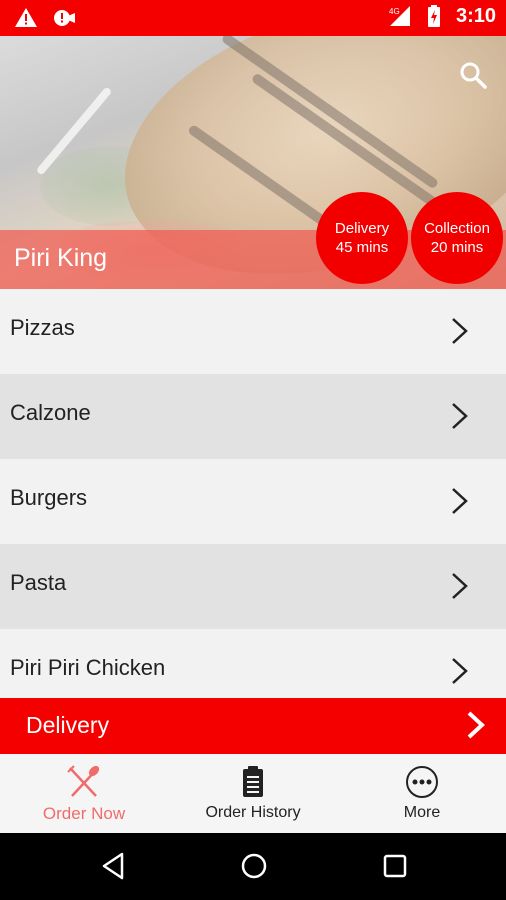 Image resolution: width=506 pixels, height=900 pixels. What do you see at coordinates (84, 813) in the screenshot?
I see `nav-label: Order Now` at bounding box center [84, 813].